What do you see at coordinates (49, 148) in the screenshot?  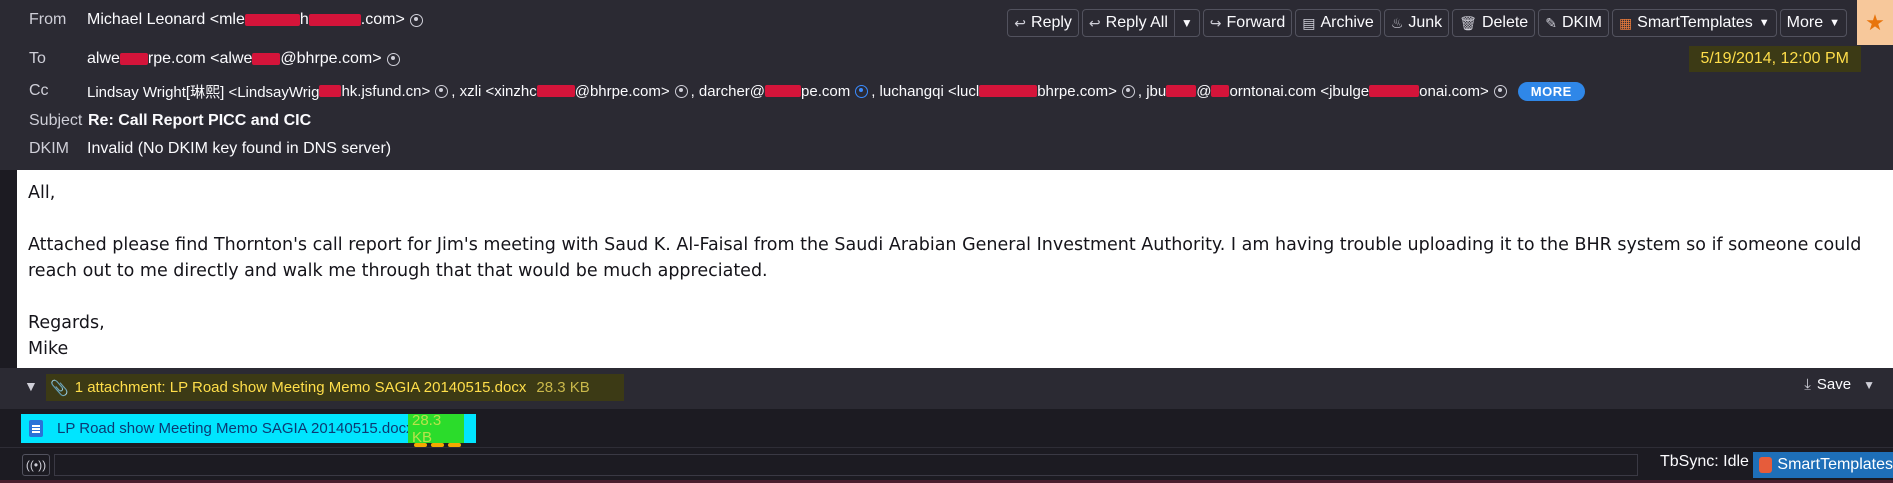 I see `dkim-label: DKIM` at bounding box center [49, 148].